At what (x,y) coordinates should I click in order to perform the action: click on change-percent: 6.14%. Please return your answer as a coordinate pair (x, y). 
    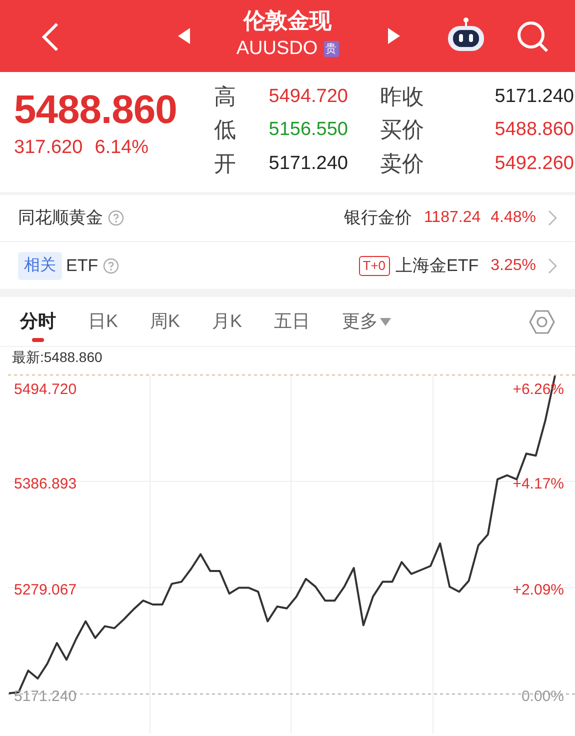
    Looking at the image, I should click on (121, 148).